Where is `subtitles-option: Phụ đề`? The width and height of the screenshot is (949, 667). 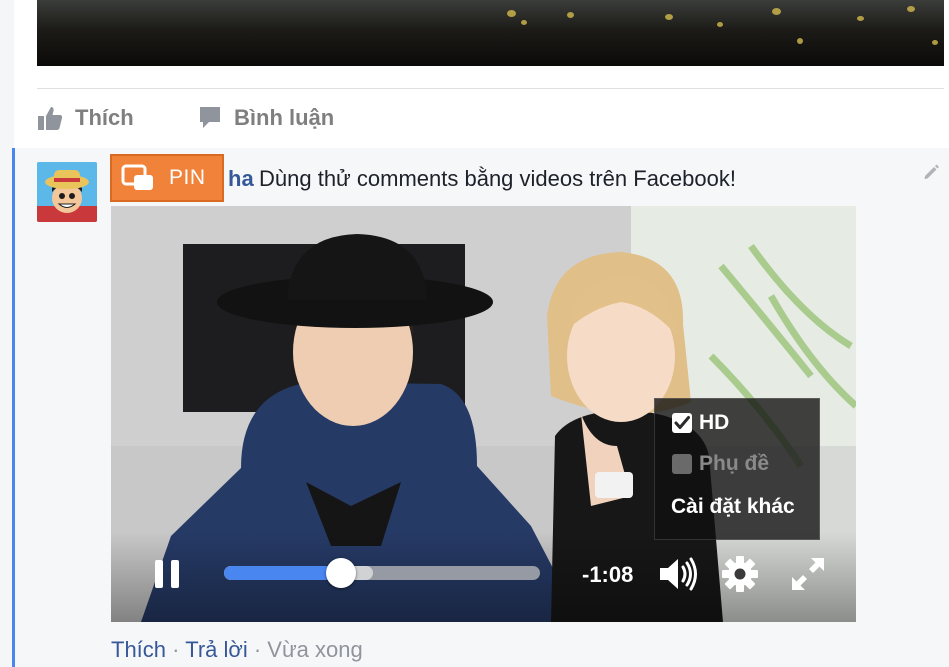 subtitles-option: Phụ đề is located at coordinates (720, 464).